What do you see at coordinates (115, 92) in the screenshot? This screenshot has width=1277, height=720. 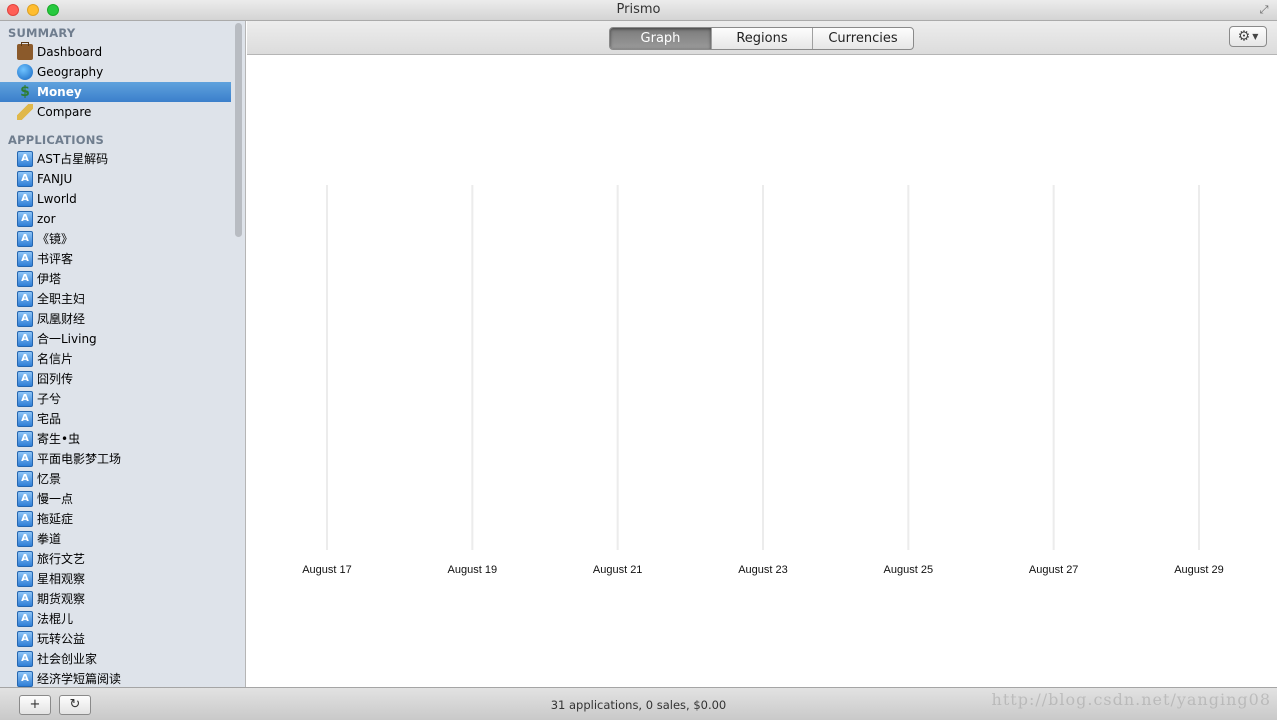 I see `sidebar-item-money: $ Money` at bounding box center [115, 92].